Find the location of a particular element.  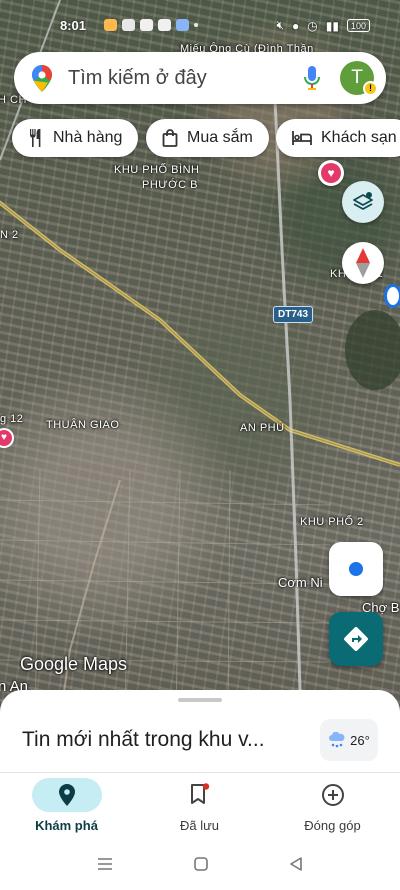

layers-icon is located at coordinates (363, 201).